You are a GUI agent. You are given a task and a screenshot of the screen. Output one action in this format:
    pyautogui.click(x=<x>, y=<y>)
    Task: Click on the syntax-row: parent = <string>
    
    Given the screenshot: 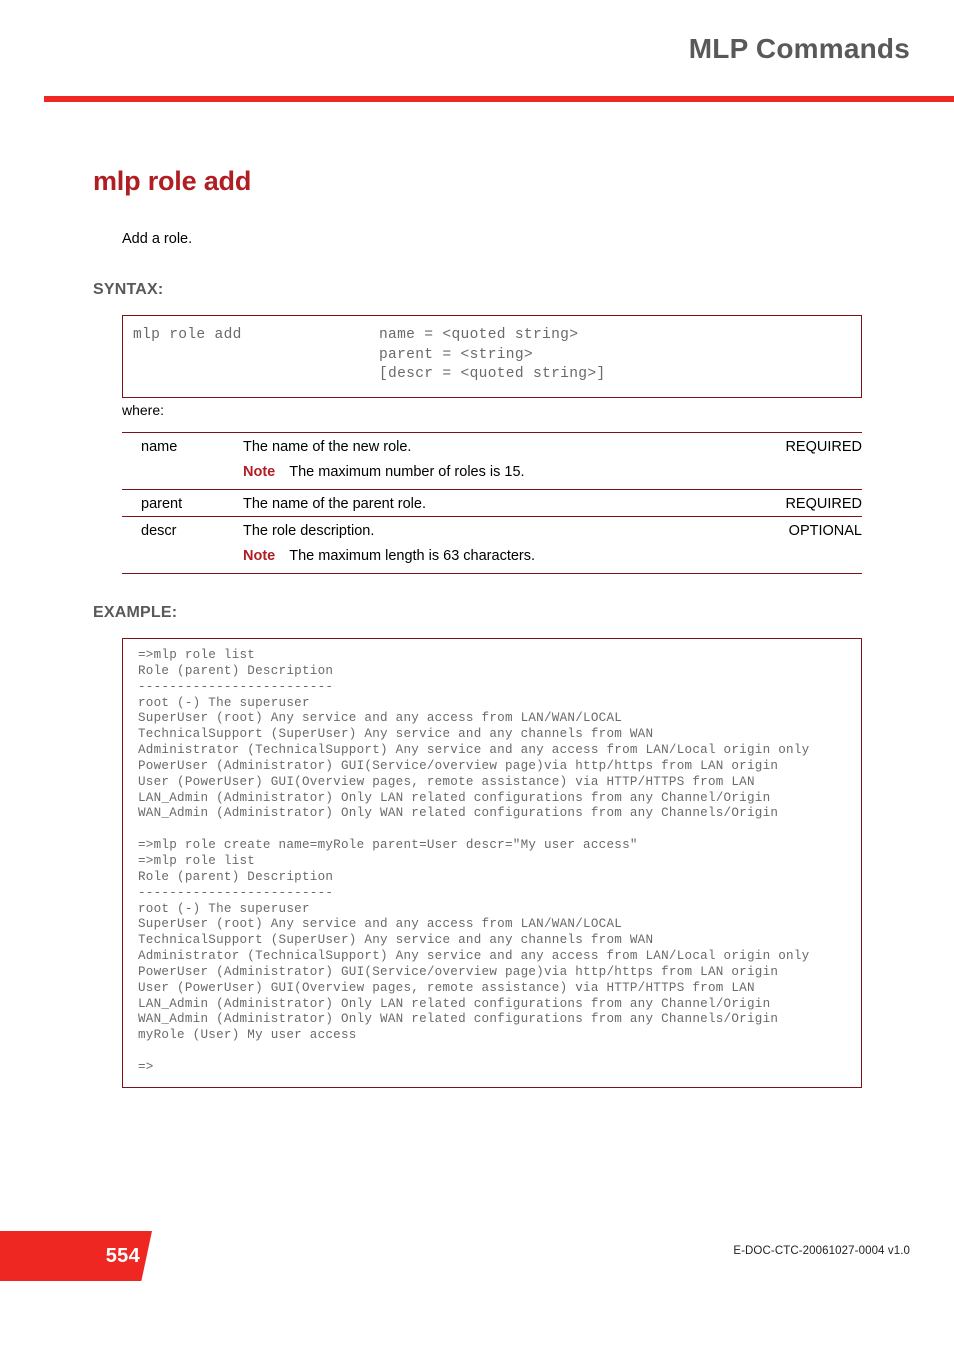 What is the action you would take?
    pyautogui.click(x=492, y=356)
    